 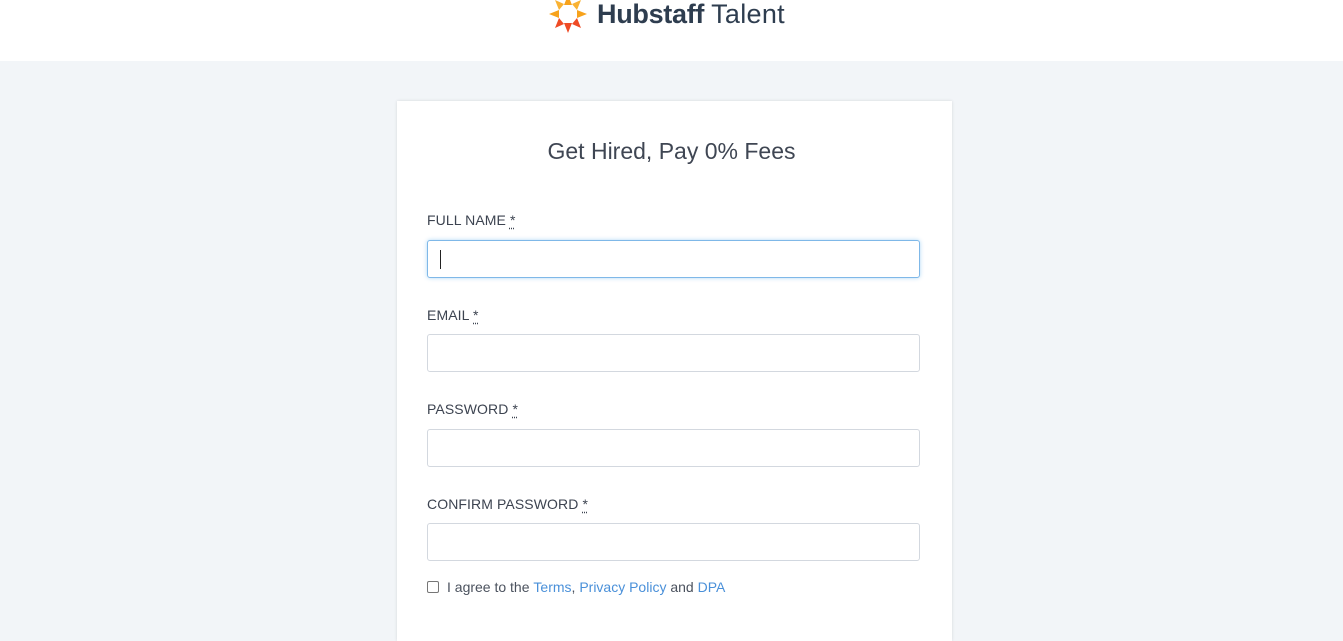 I want to click on email-input, so click(x=673, y=353).